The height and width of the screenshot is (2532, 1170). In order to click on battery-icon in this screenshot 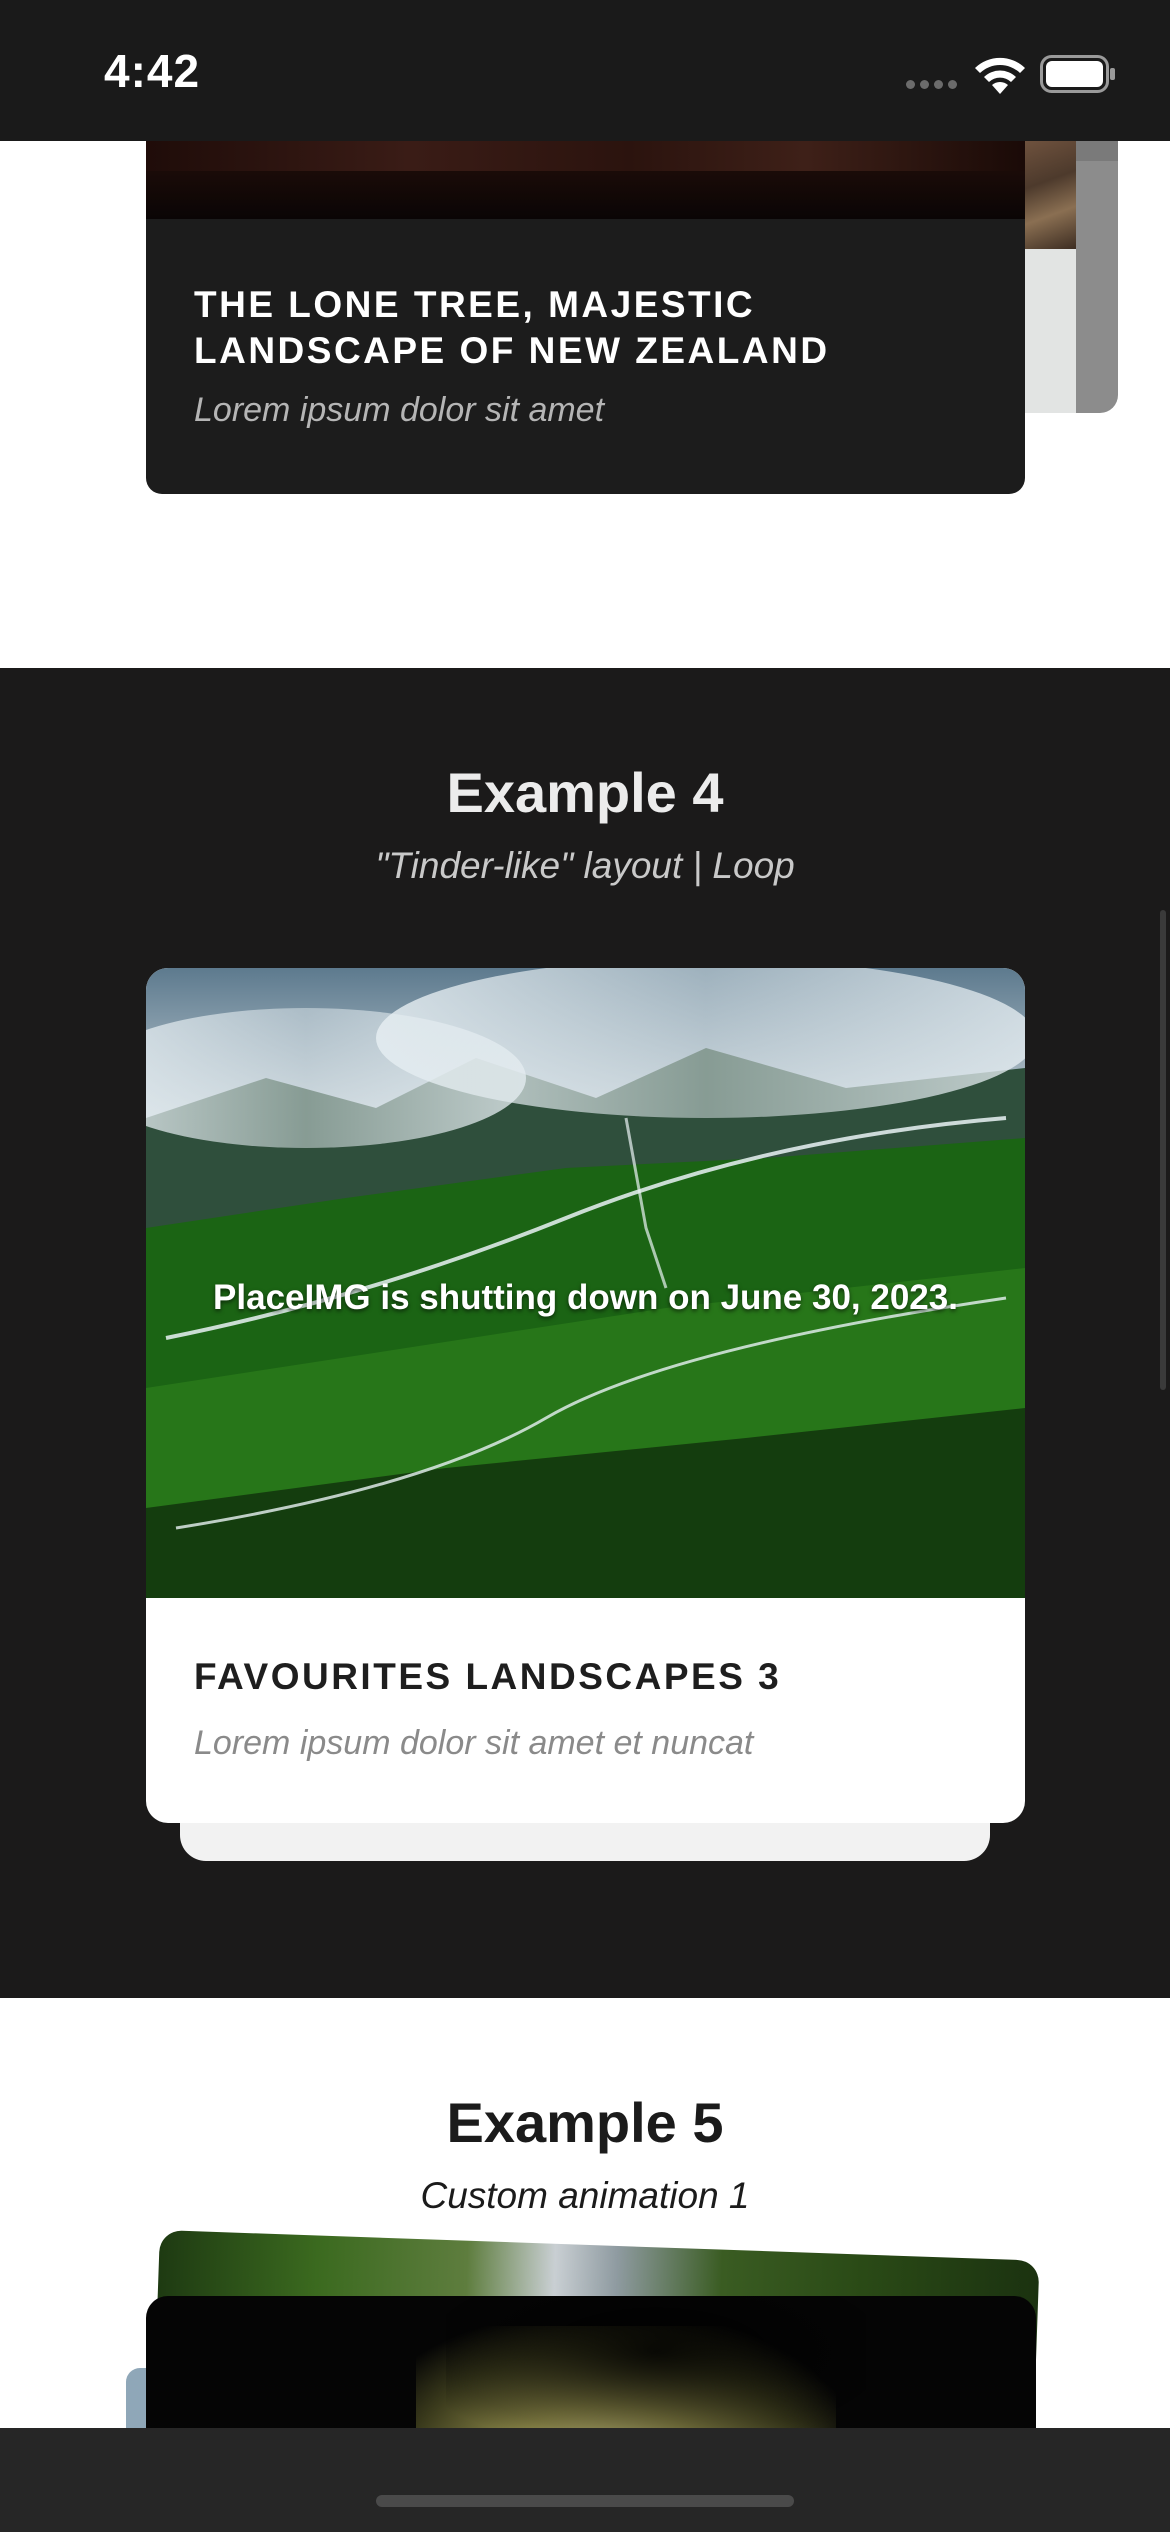, I will do `click(1077, 74)`.